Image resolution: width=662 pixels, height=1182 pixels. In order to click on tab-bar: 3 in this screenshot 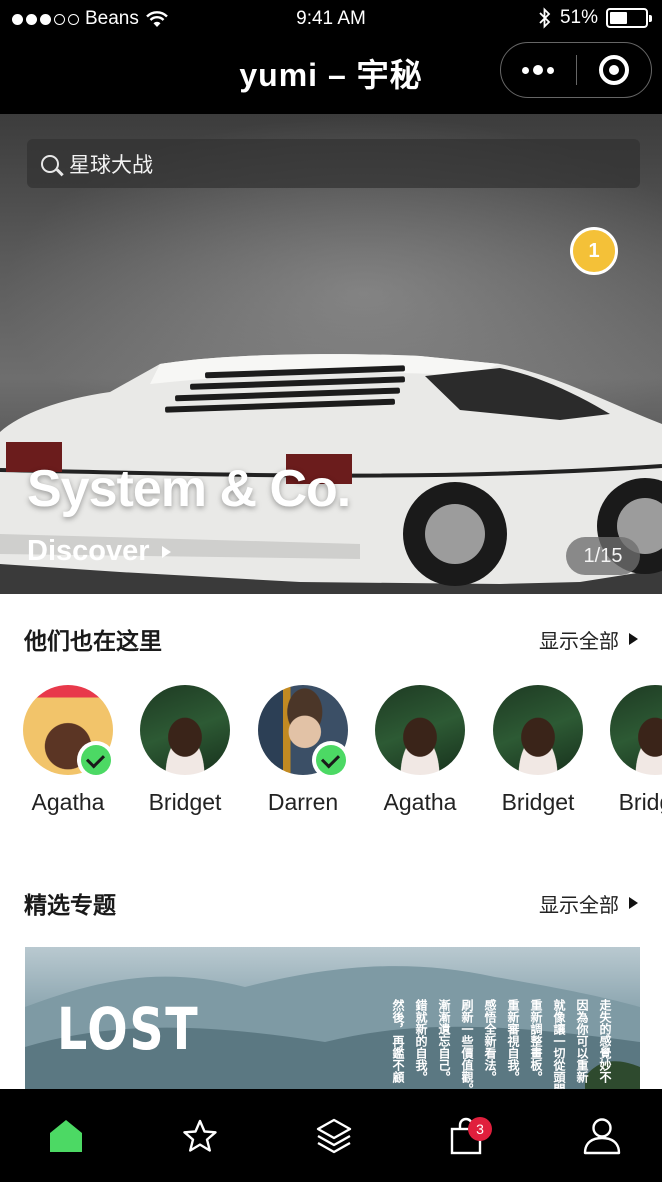, I will do `click(331, 1135)`.